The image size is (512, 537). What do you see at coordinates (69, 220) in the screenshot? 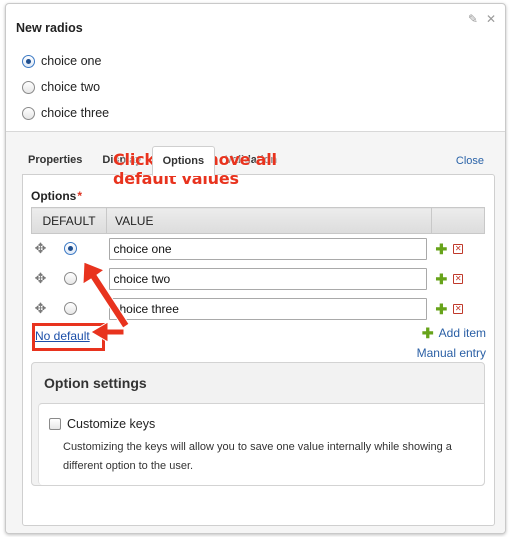
I see `column-header-default: DEFAULT` at bounding box center [69, 220].